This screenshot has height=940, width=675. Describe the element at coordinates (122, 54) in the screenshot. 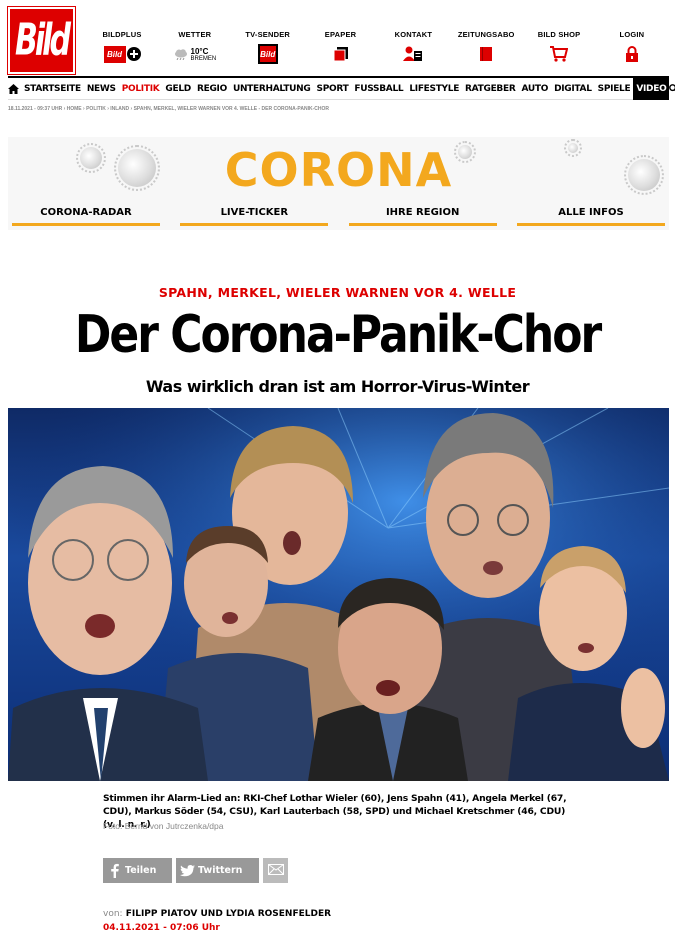

I see `bildplus-icon: Bild` at that location.